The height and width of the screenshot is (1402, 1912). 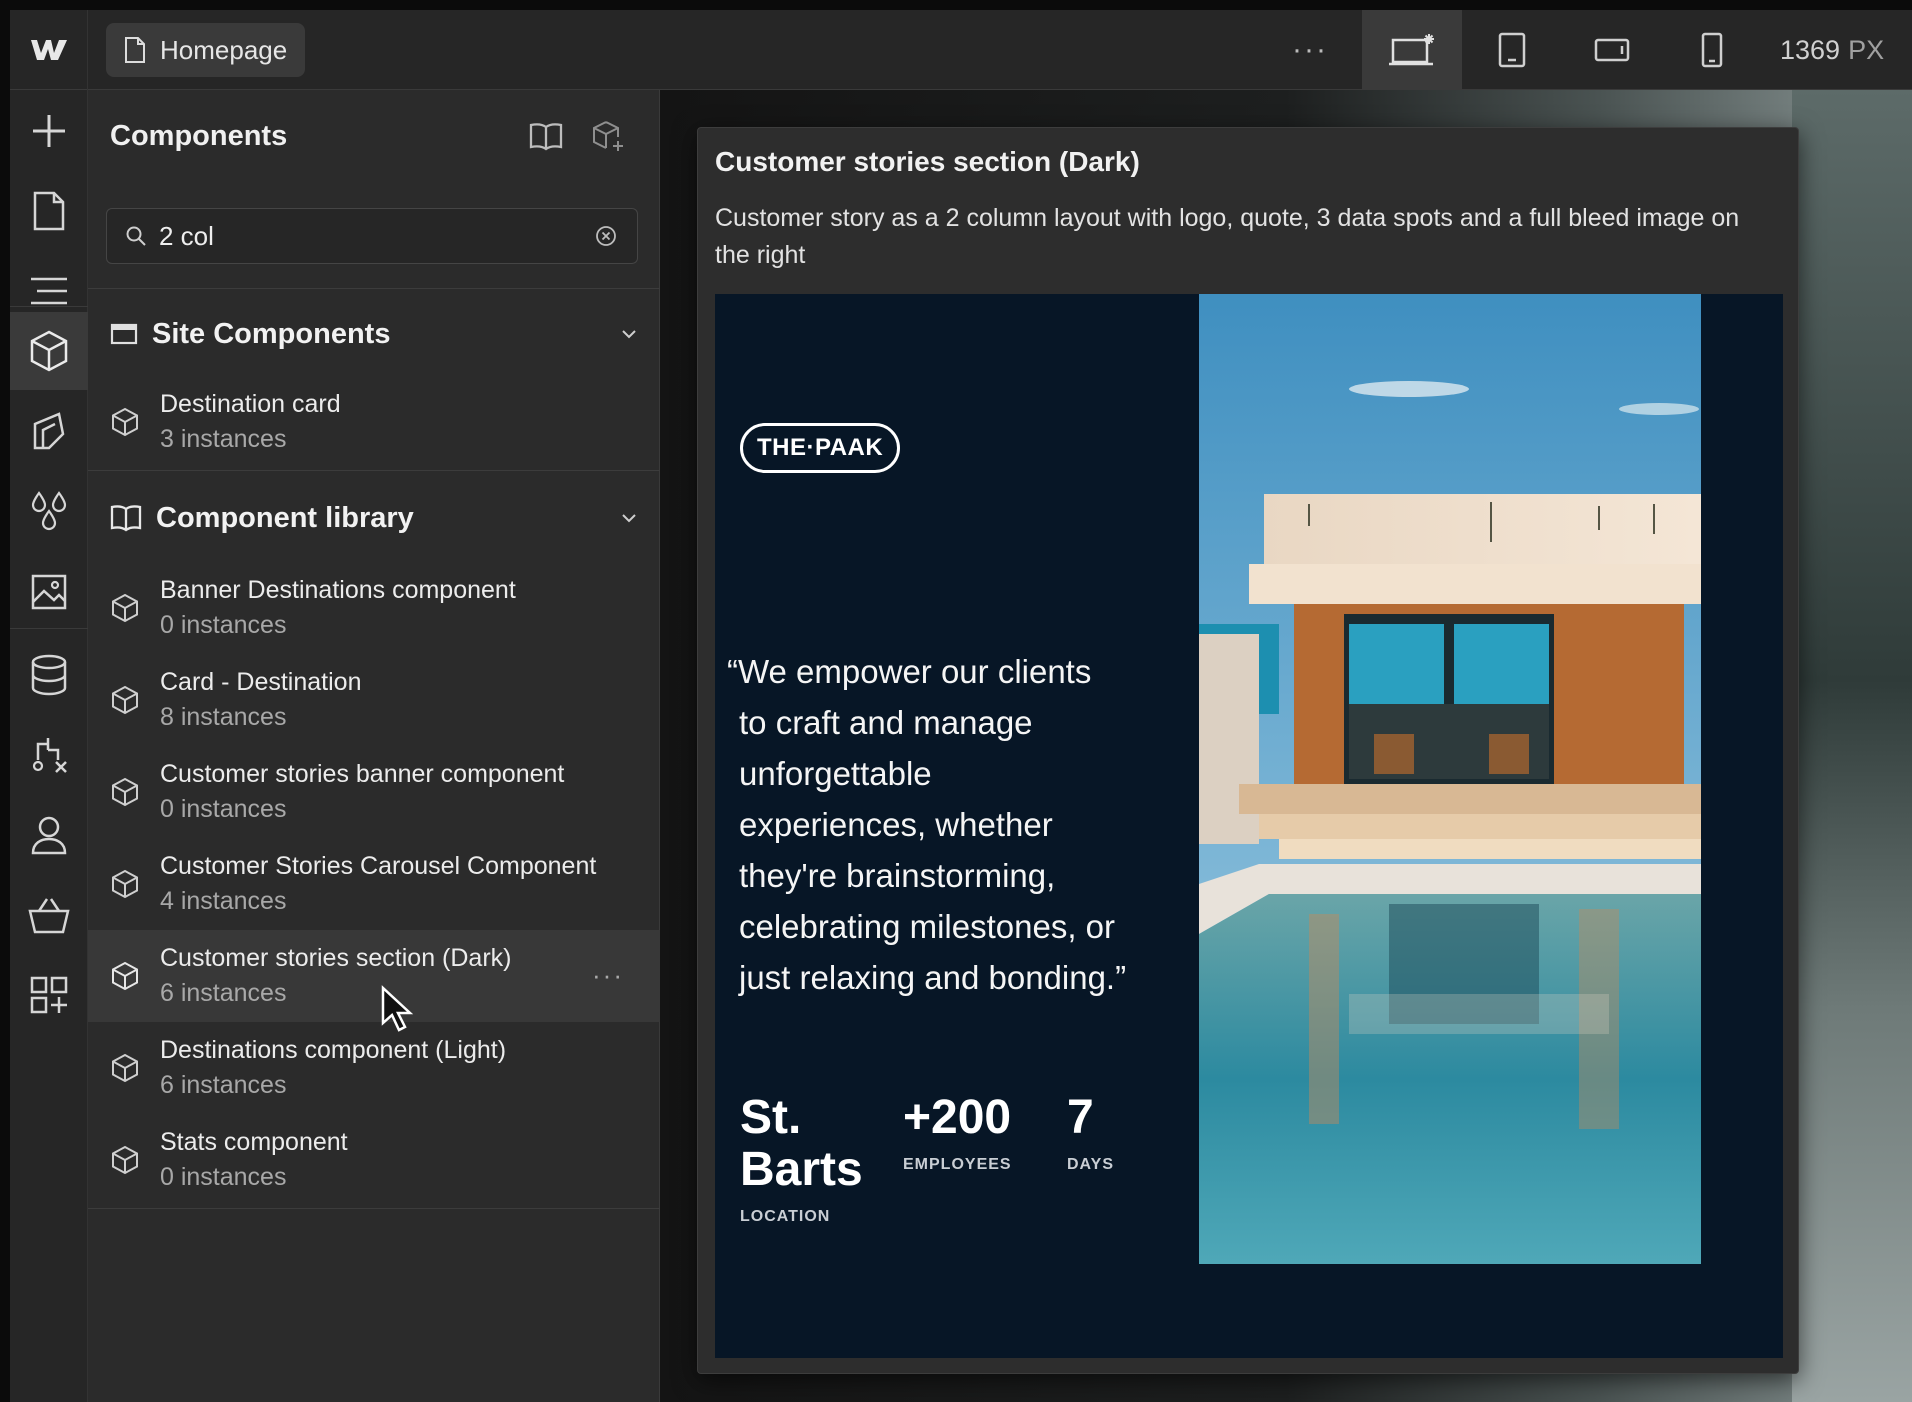 What do you see at coordinates (1712, 50) in the screenshot?
I see `mobile-portrait-breakpoint-icon` at bounding box center [1712, 50].